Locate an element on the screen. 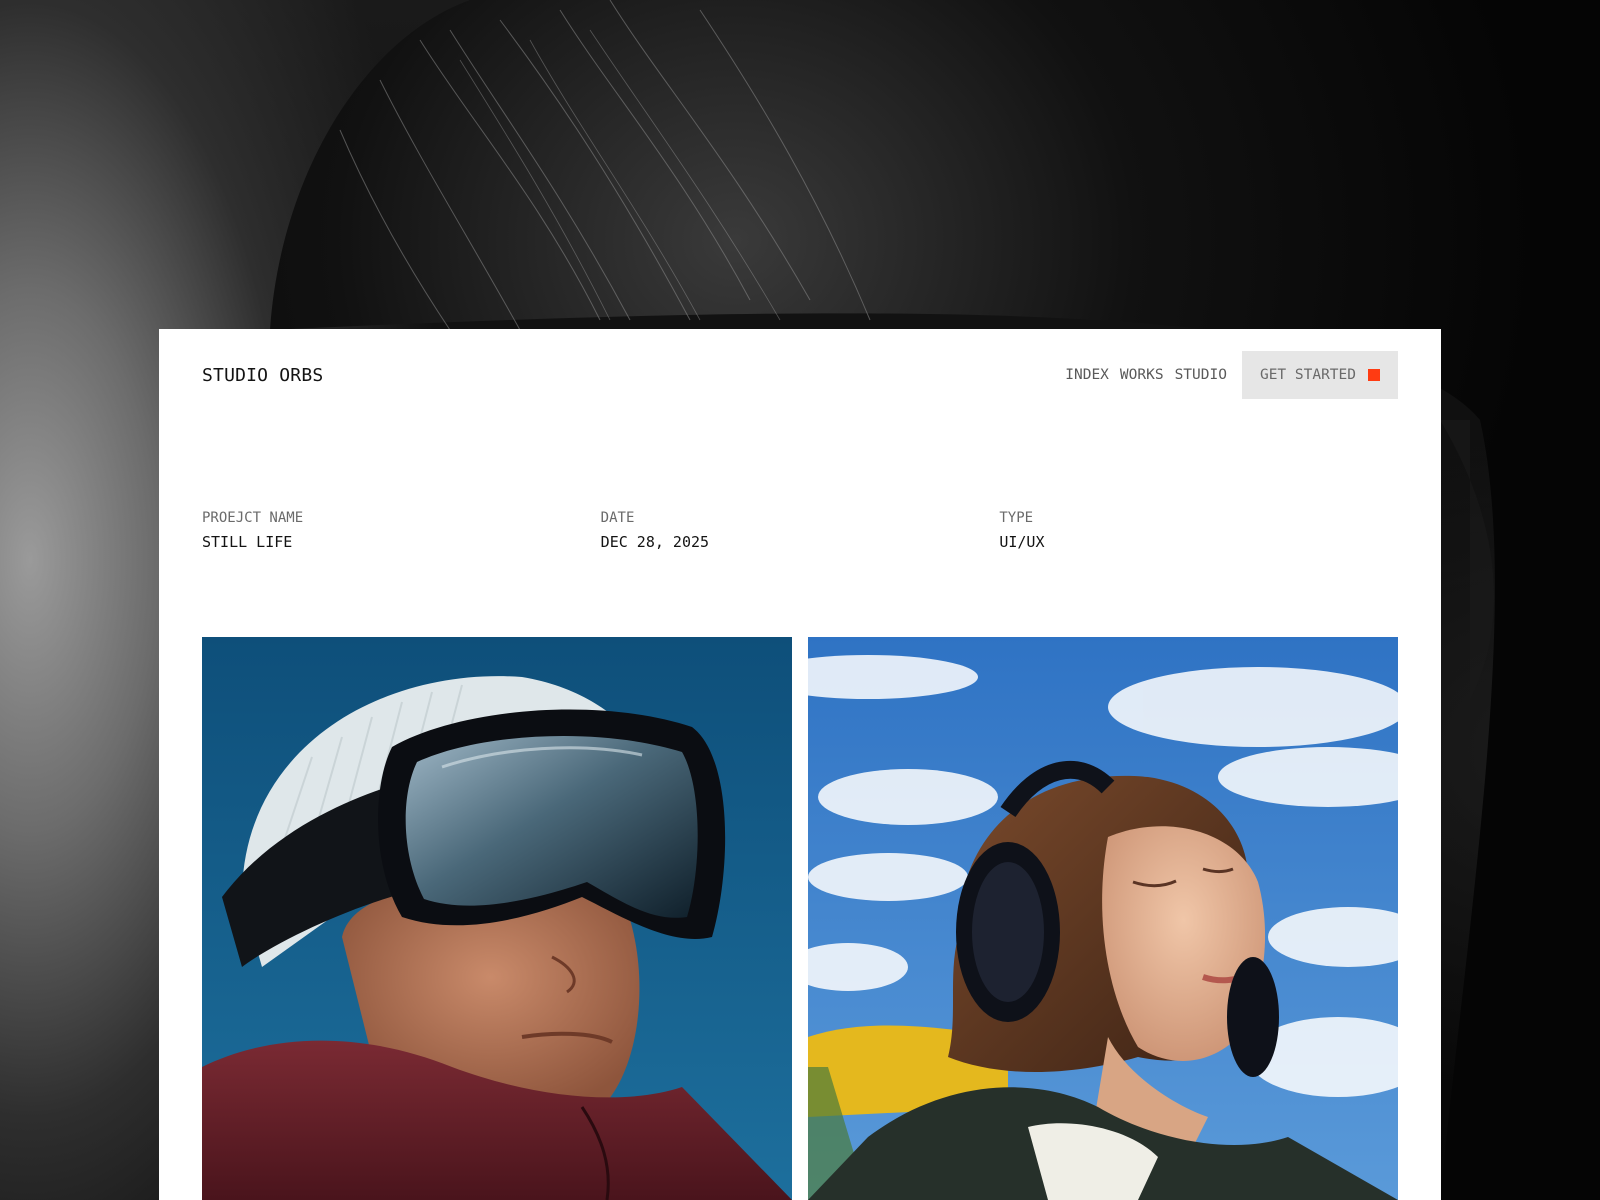 The height and width of the screenshot is (1200, 1600). meta-type: TYPE UI/UX is located at coordinates (1198, 530).